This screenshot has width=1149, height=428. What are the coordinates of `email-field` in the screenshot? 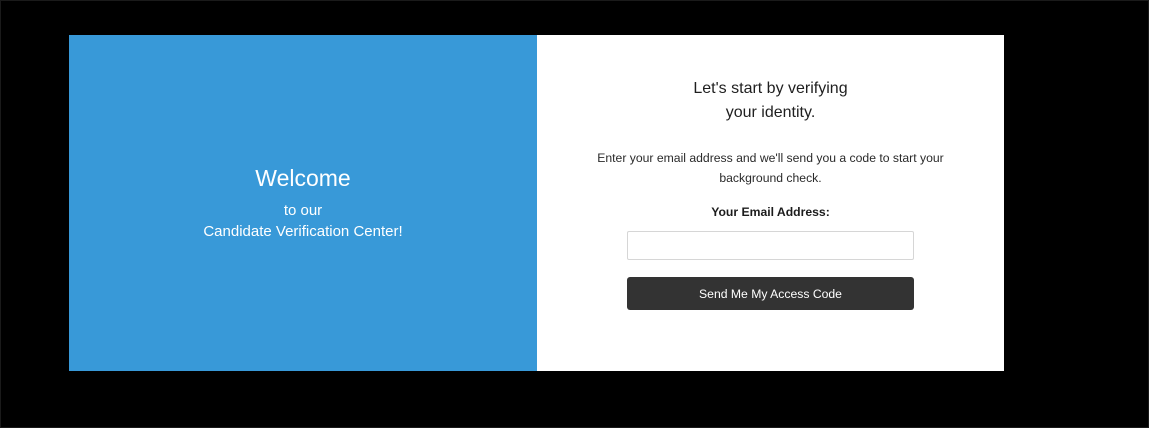 It's located at (770, 245).